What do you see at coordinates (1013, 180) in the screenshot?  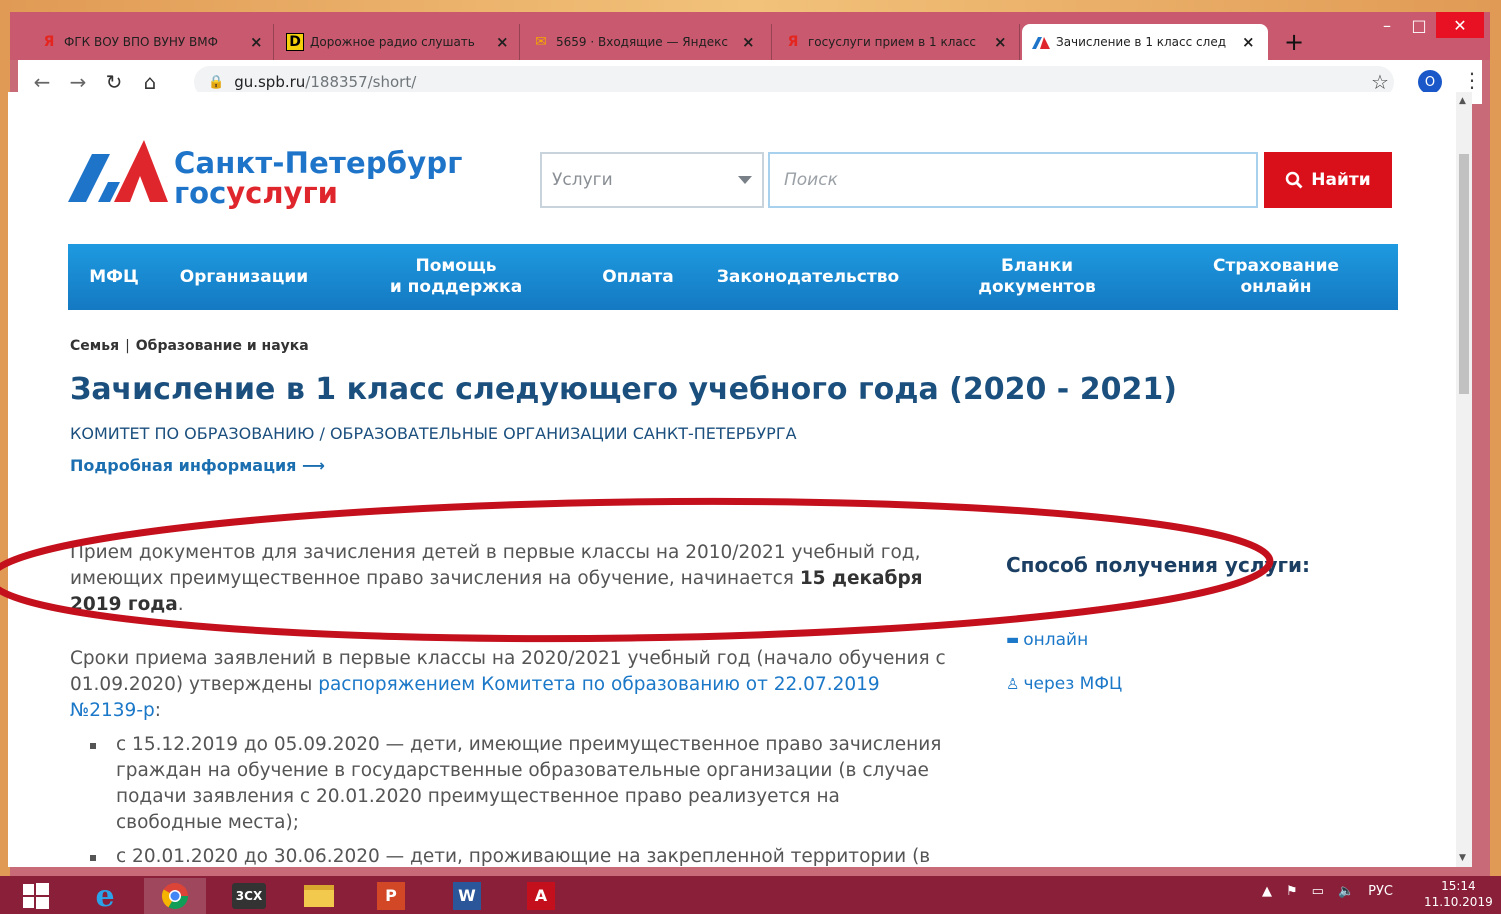 I see `search-input: Поиск` at bounding box center [1013, 180].